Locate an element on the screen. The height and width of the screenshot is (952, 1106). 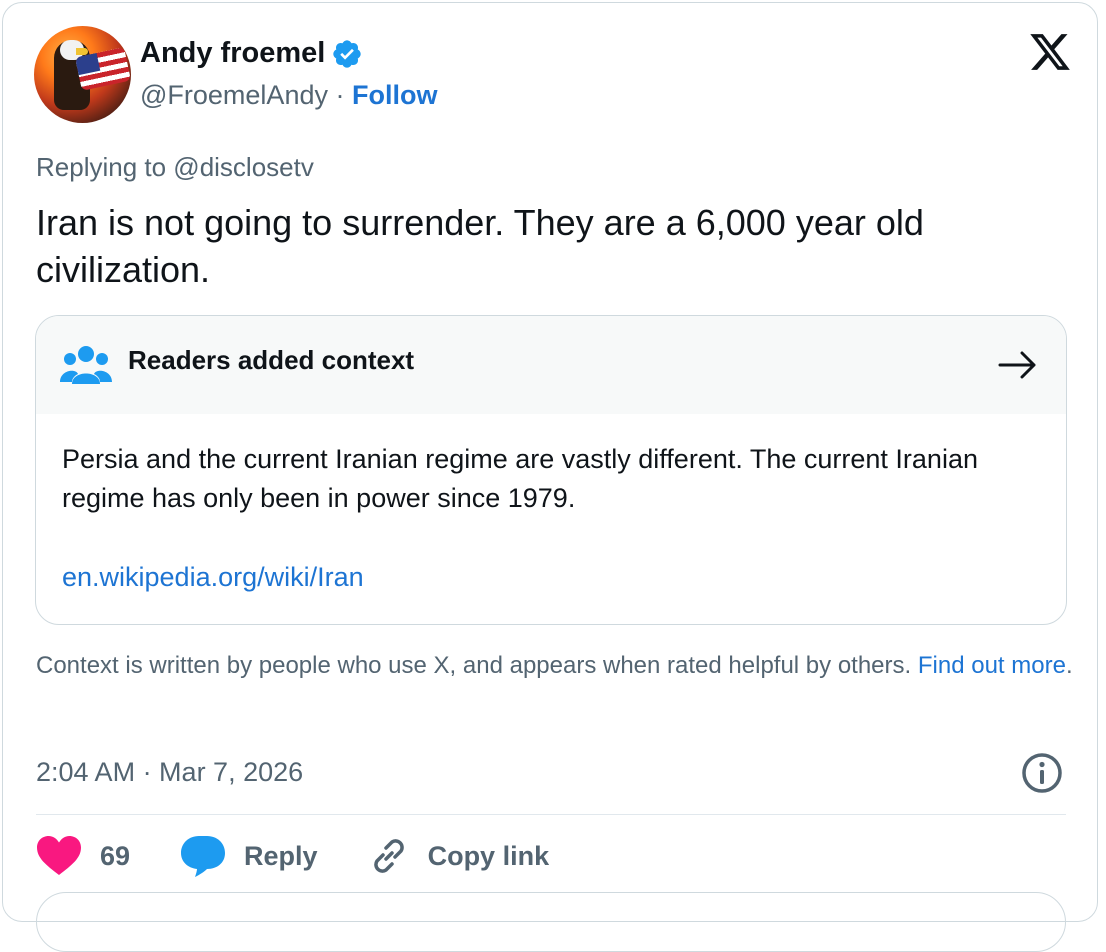
author-handle: @FroemelAndy is located at coordinates (234, 95).